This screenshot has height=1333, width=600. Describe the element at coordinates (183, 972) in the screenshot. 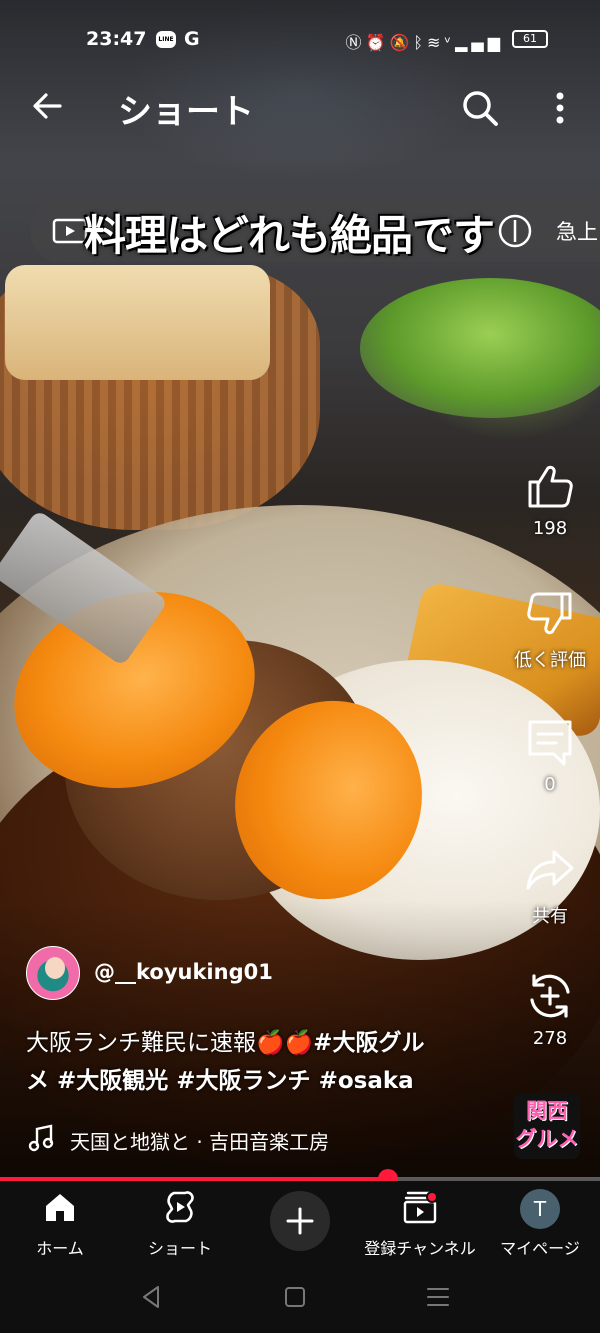

I see `channel-handle: @__koyuking01` at that location.